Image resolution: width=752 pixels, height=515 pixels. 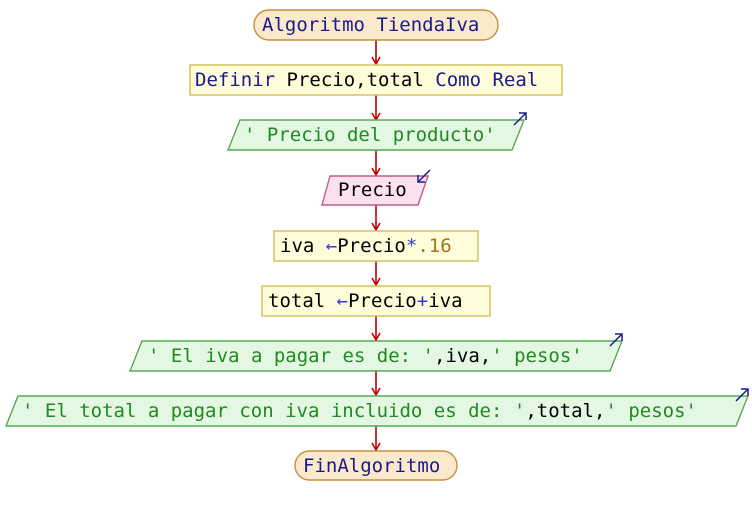 What do you see at coordinates (313, 25) in the screenshot?
I see `algoritmo-keyword: Algoritmo` at bounding box center [313, 25].